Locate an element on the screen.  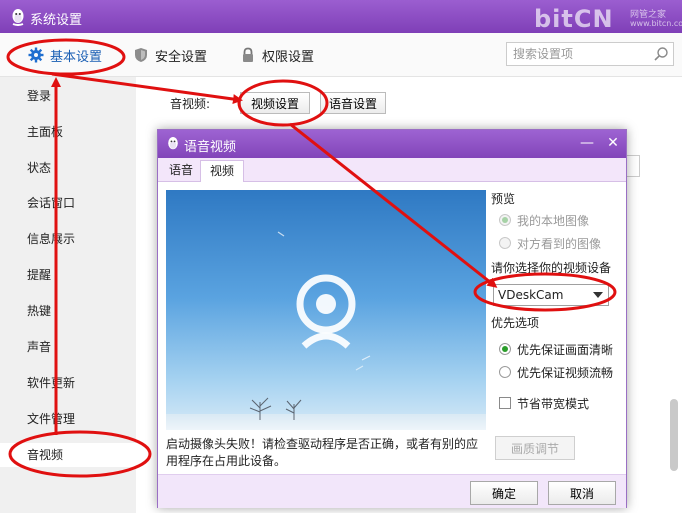
settings-search-box is located at coordinates (590, 54).